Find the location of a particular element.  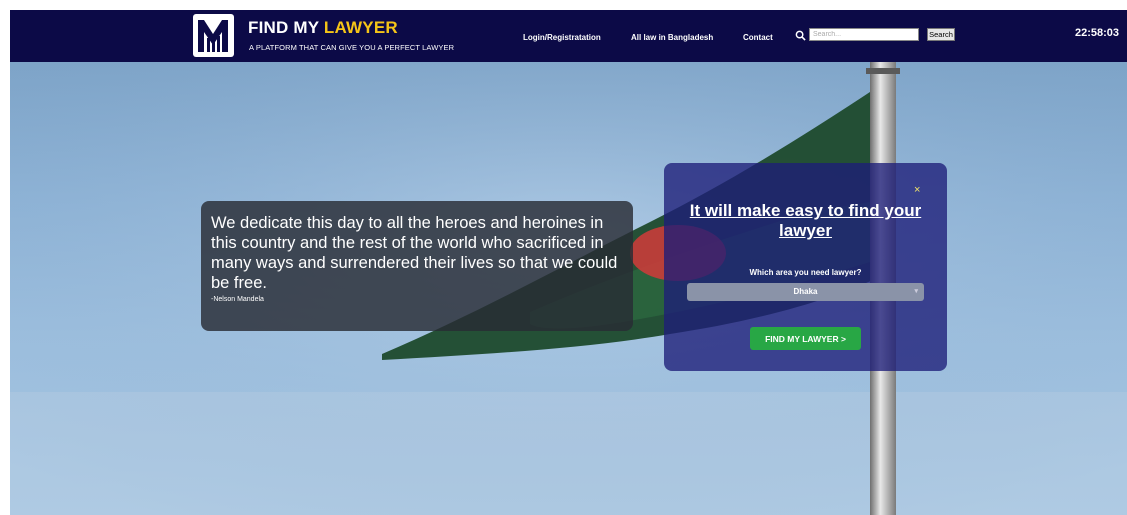

search-input is located at coordinates (864, 34).